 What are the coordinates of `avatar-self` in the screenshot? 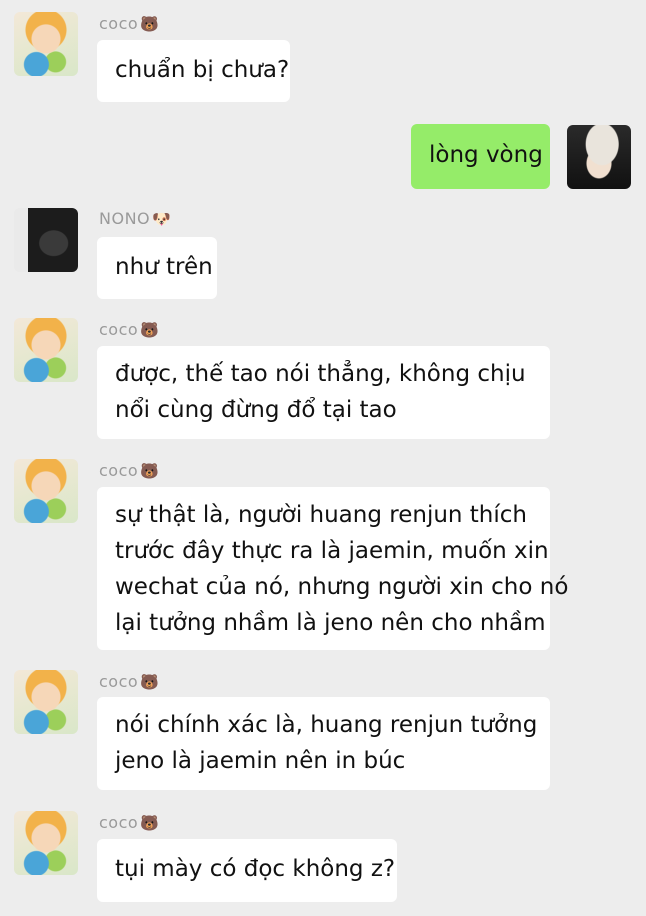 It's located at (599, 157).